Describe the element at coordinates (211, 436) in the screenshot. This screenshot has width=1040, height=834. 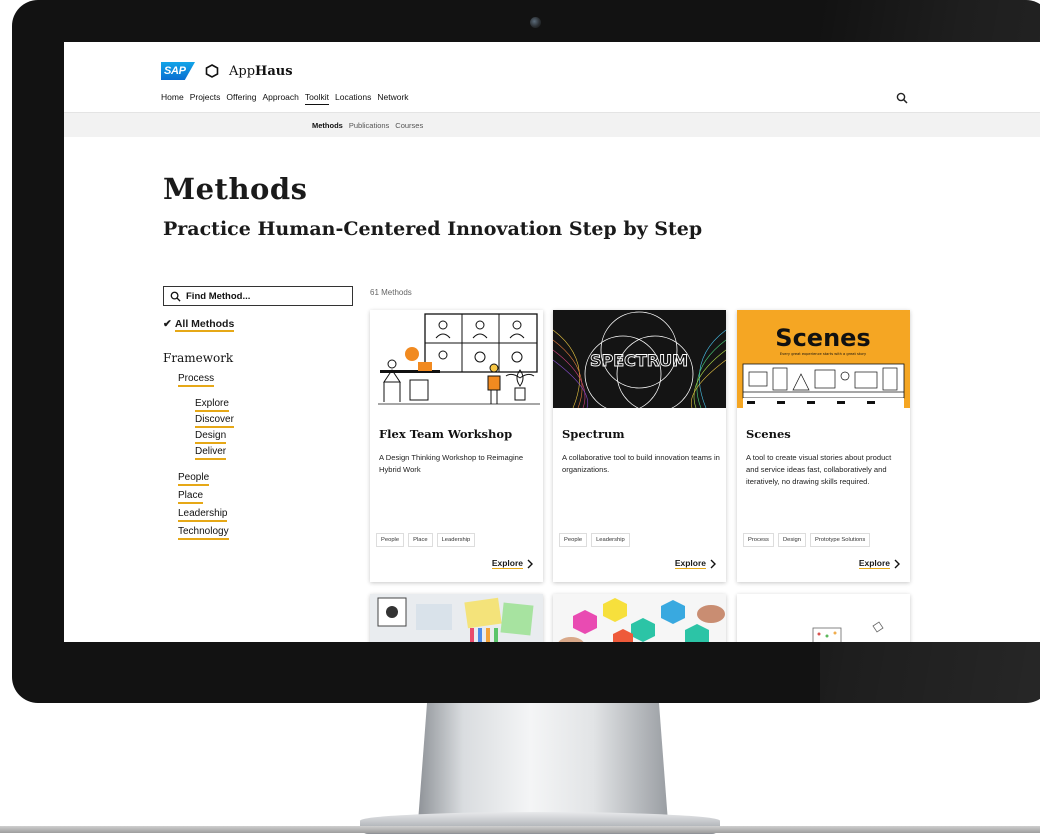
I see `filter-design: Design` at that location.